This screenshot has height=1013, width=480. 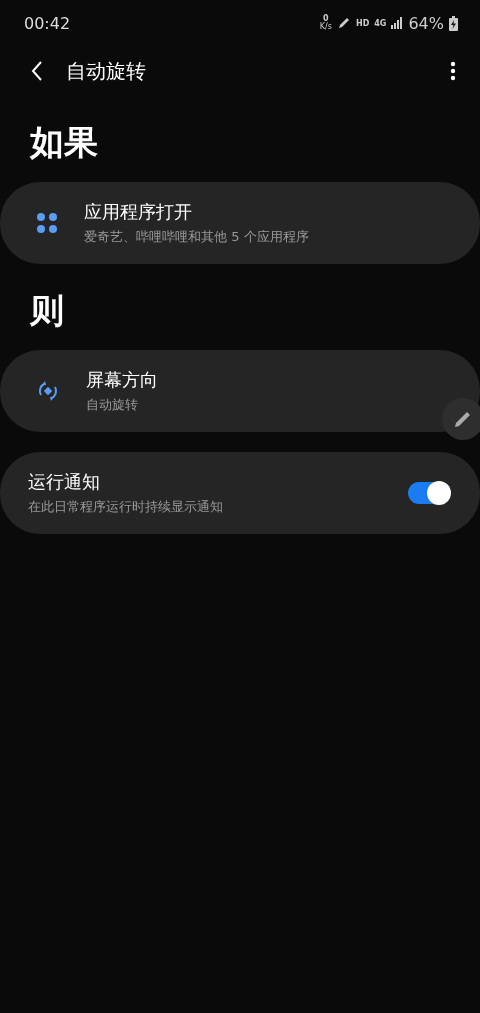 I want to click on pen-icon, so click(x=343, y=23).